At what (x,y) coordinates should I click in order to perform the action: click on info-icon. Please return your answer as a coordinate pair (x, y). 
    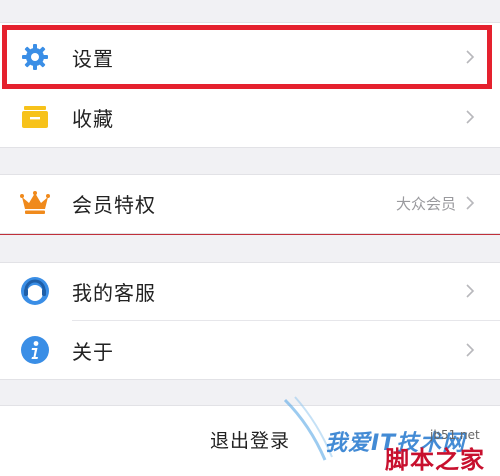
    Looking at the image, I should click on (35, 350).